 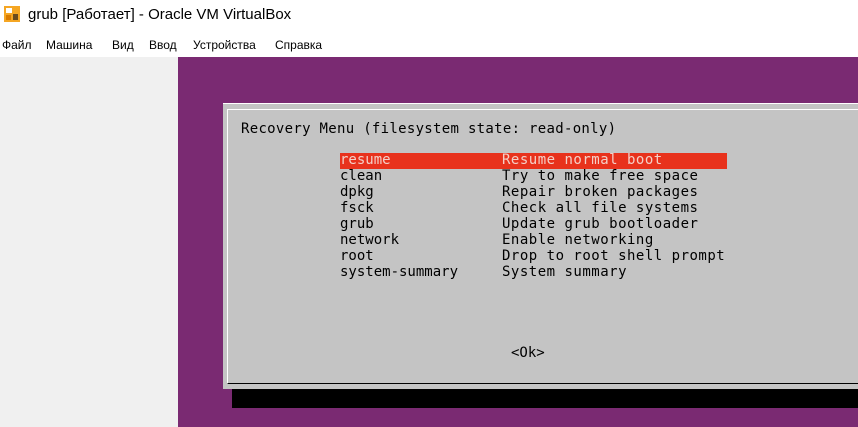 What do you see at coordinates (578, 240) in the screenshot?
I see `option-description: Enable networking` at bounding box center [578, 240].